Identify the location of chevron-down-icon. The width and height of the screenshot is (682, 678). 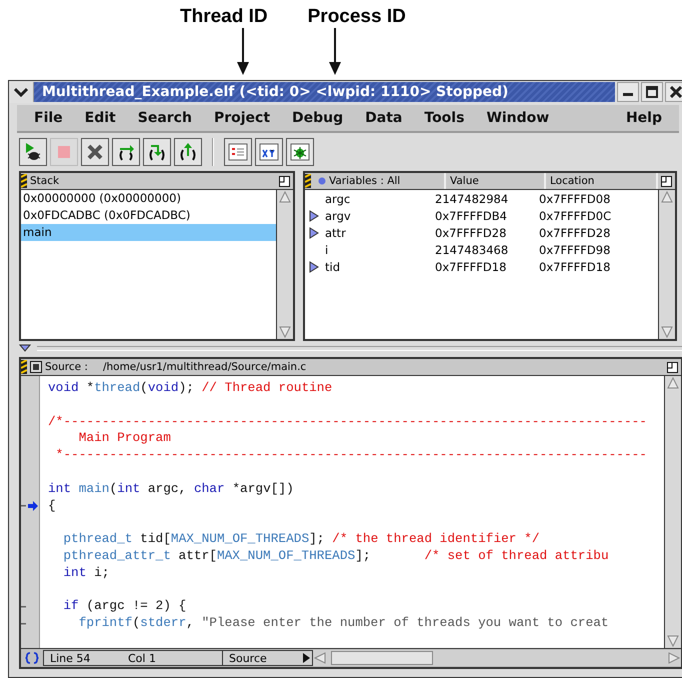
(21, 92).